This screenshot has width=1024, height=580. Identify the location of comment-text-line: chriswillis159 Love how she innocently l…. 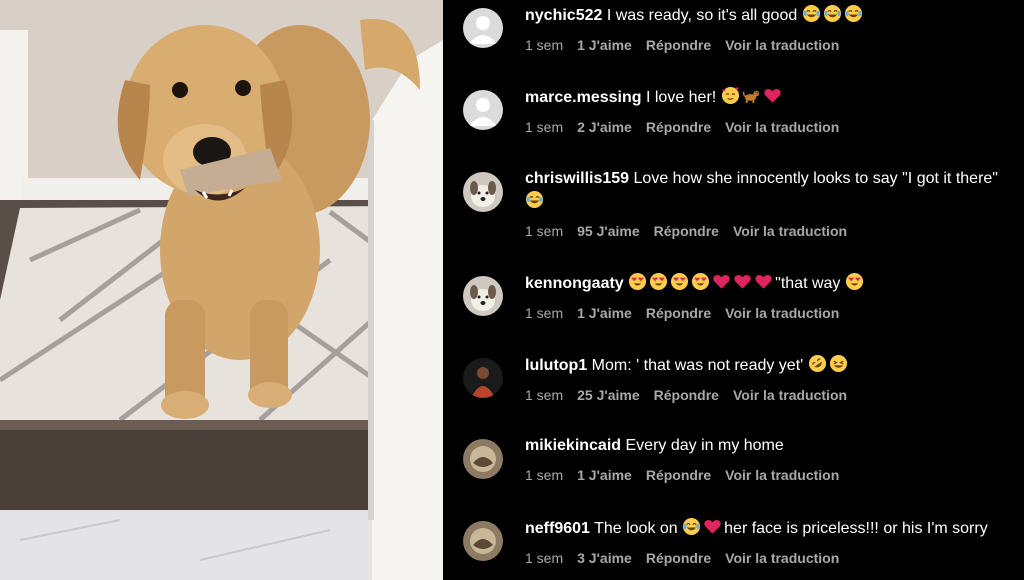
(767, 190).